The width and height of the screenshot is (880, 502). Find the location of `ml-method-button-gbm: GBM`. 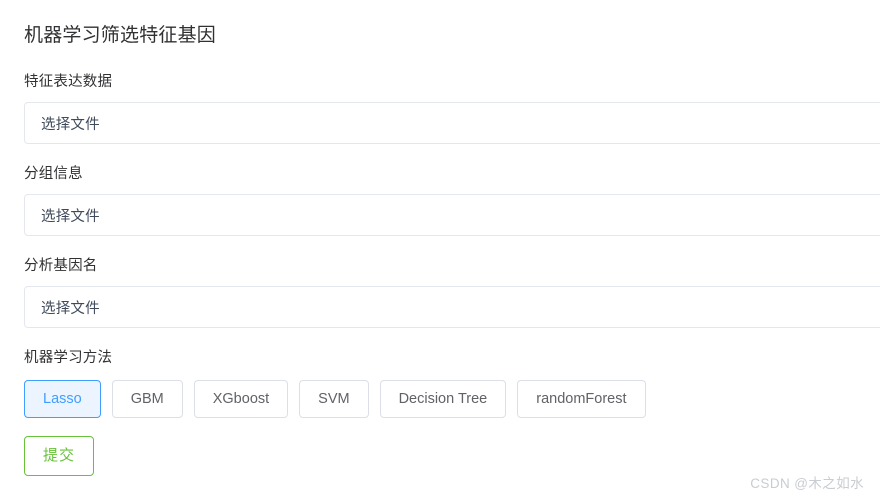

ml-method-button-gbm: GBM is located at coordinates (147, 399).